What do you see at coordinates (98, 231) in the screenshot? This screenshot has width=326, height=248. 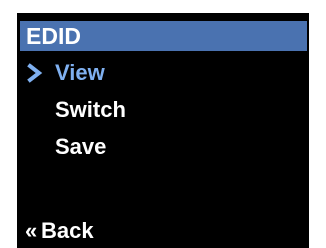 I see `back-button: « Back` at bounding box center [98, 231].